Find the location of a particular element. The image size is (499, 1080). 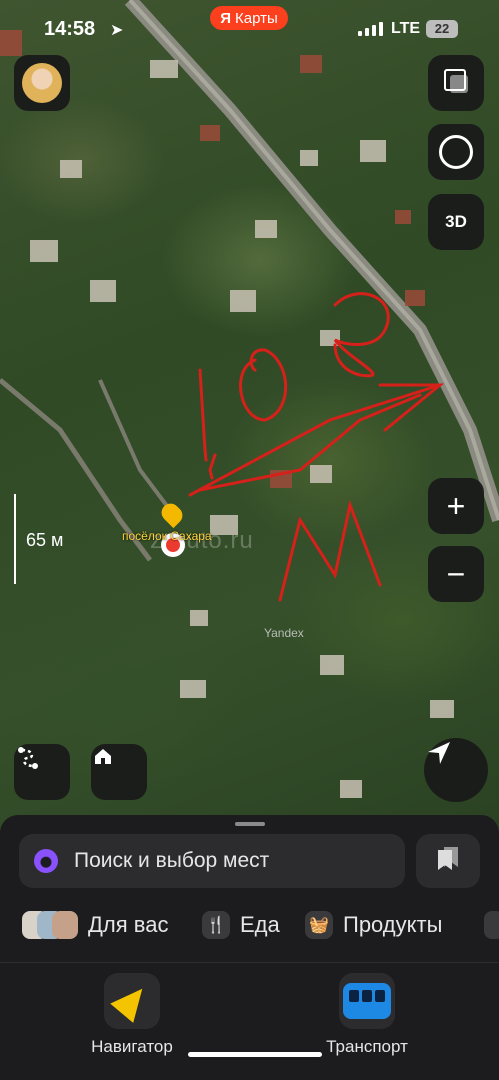

tab-navigator: Навигатор is located at coordinates (132, 1015).